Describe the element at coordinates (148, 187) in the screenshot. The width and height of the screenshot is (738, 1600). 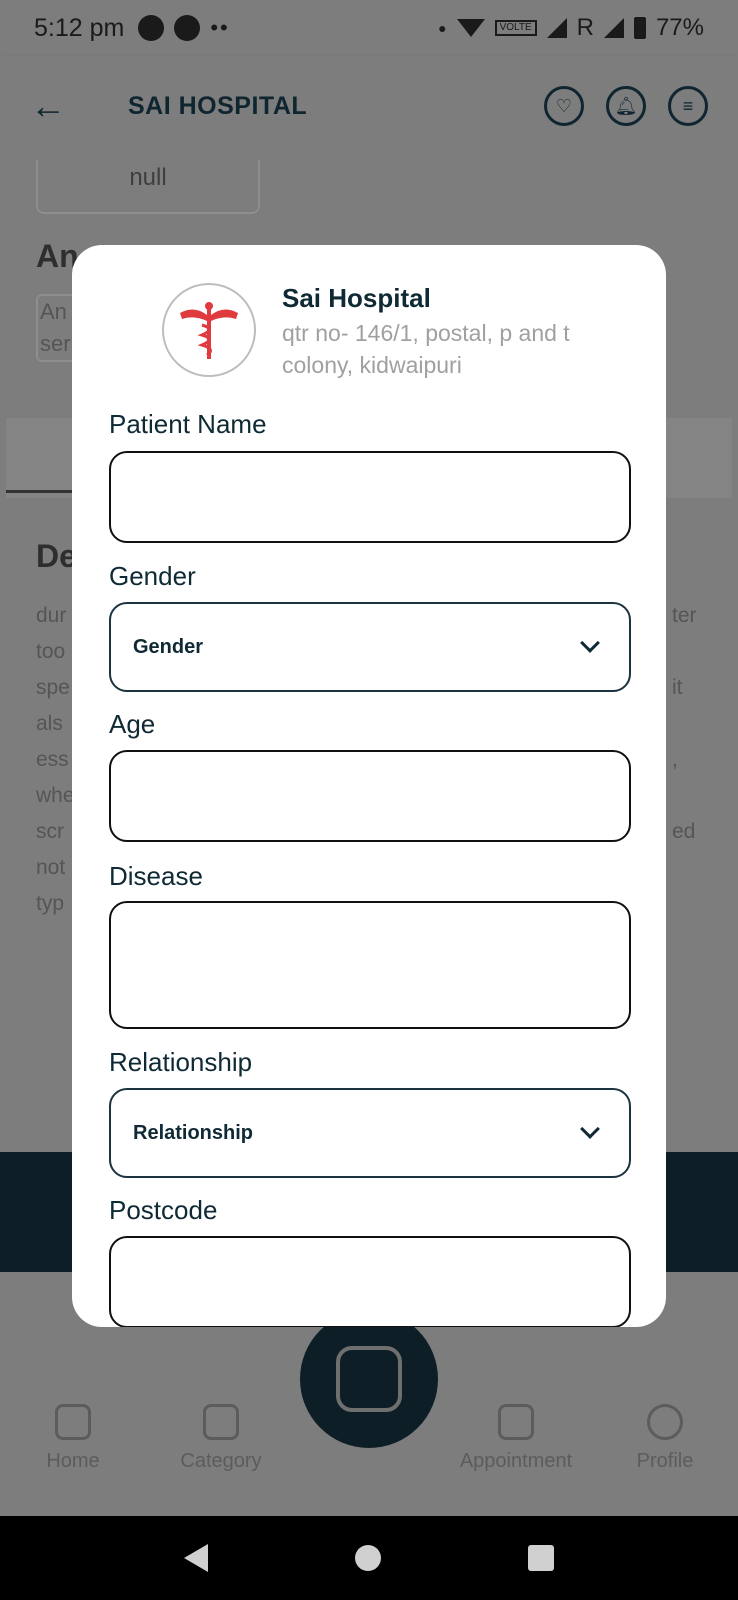
I see `bg-value-box: null` at that location.